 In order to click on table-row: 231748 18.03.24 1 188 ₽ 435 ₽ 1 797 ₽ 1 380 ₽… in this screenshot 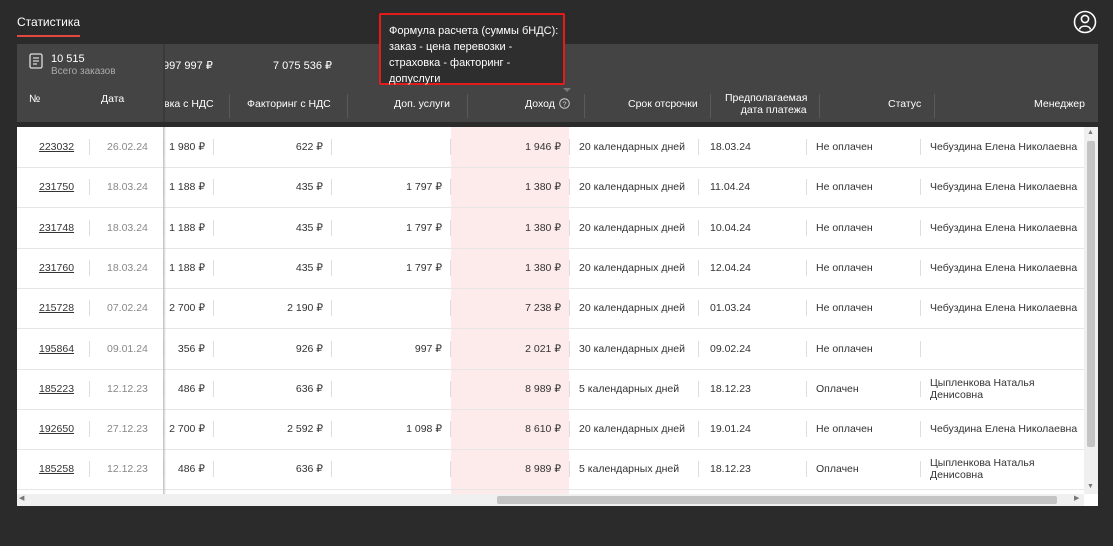, I will do `click(550, 228)`.